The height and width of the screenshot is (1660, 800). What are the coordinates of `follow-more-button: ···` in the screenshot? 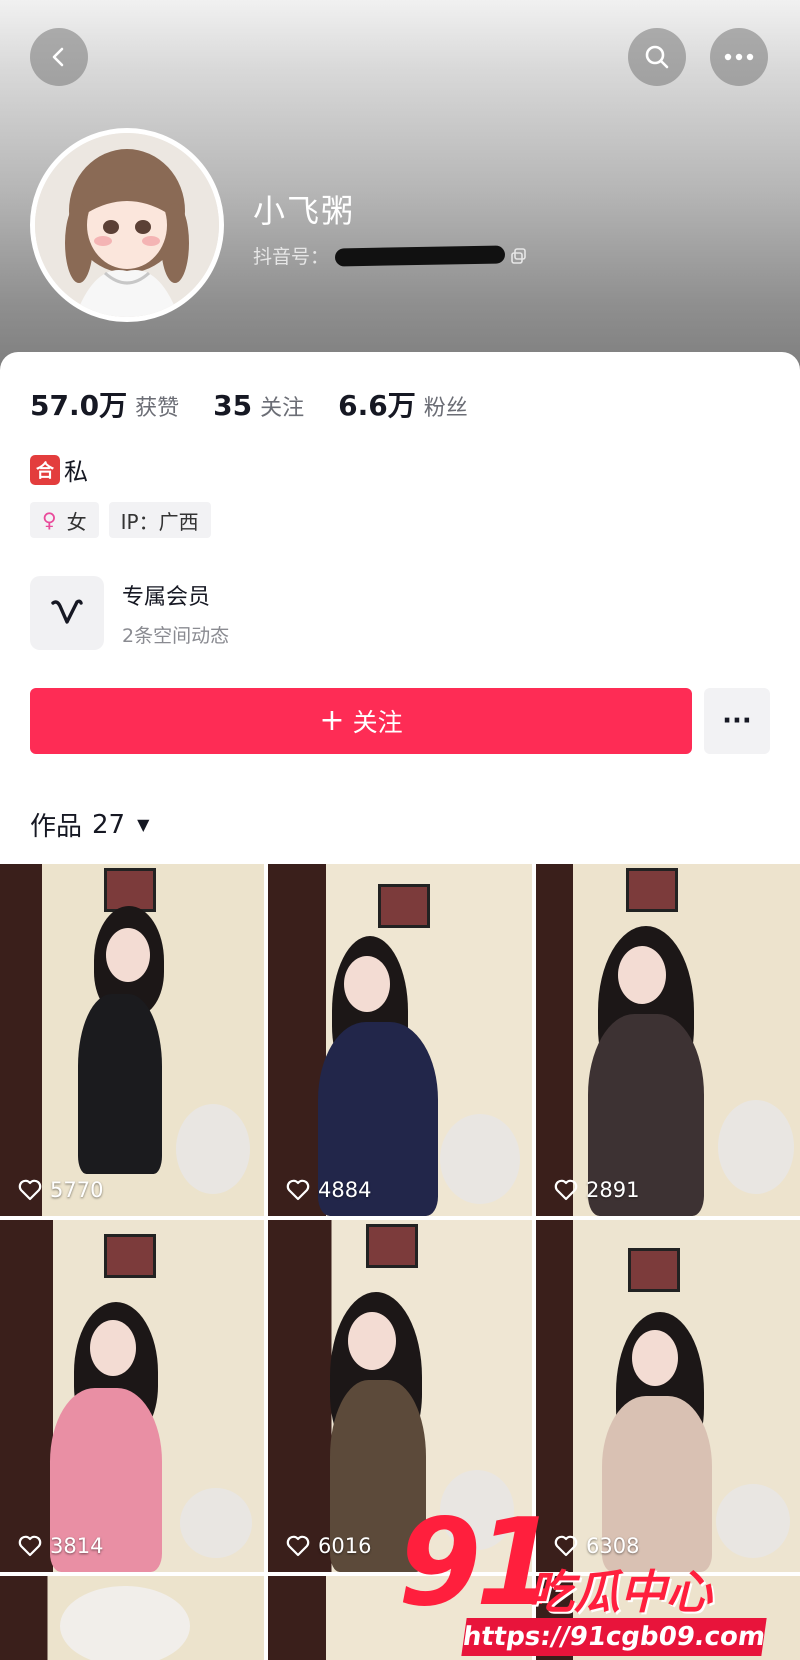 It's located at (737, 721).